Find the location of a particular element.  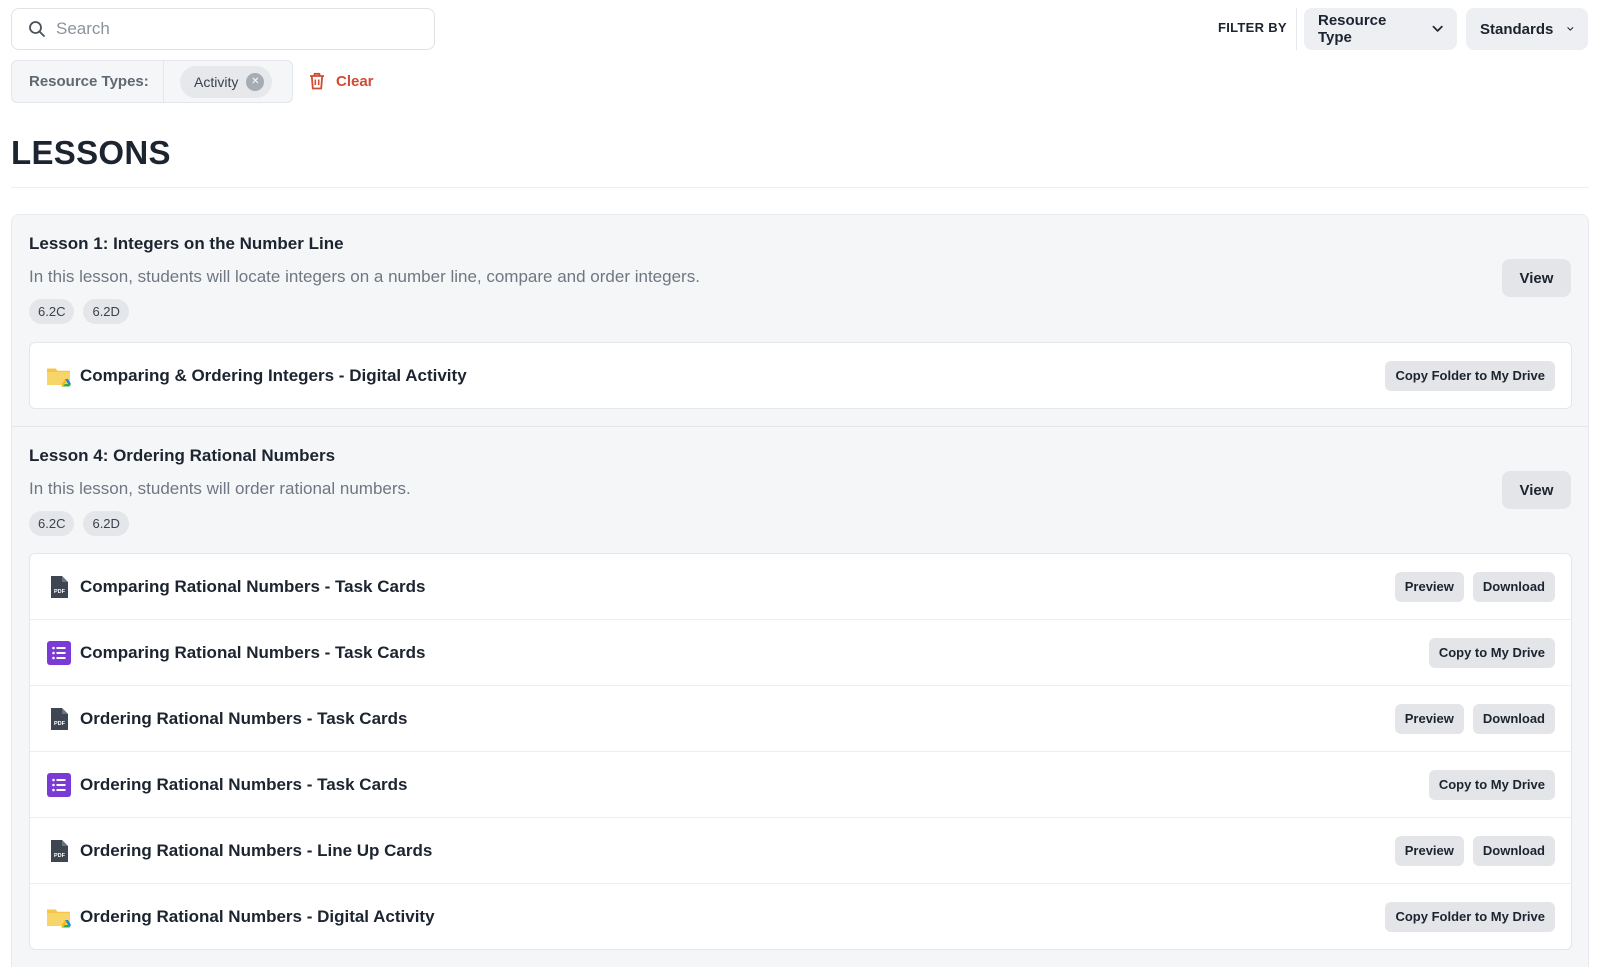

active-filters: Resource Types: Activity ✕ is located at coordinates (152, 81).